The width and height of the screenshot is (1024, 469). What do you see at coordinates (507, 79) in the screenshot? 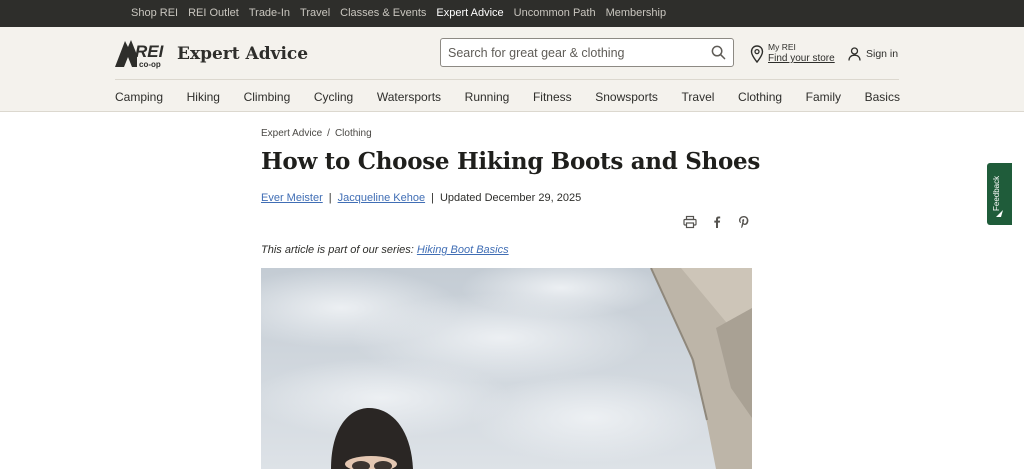
I see `header-divider` at bounding box center [507, 79].